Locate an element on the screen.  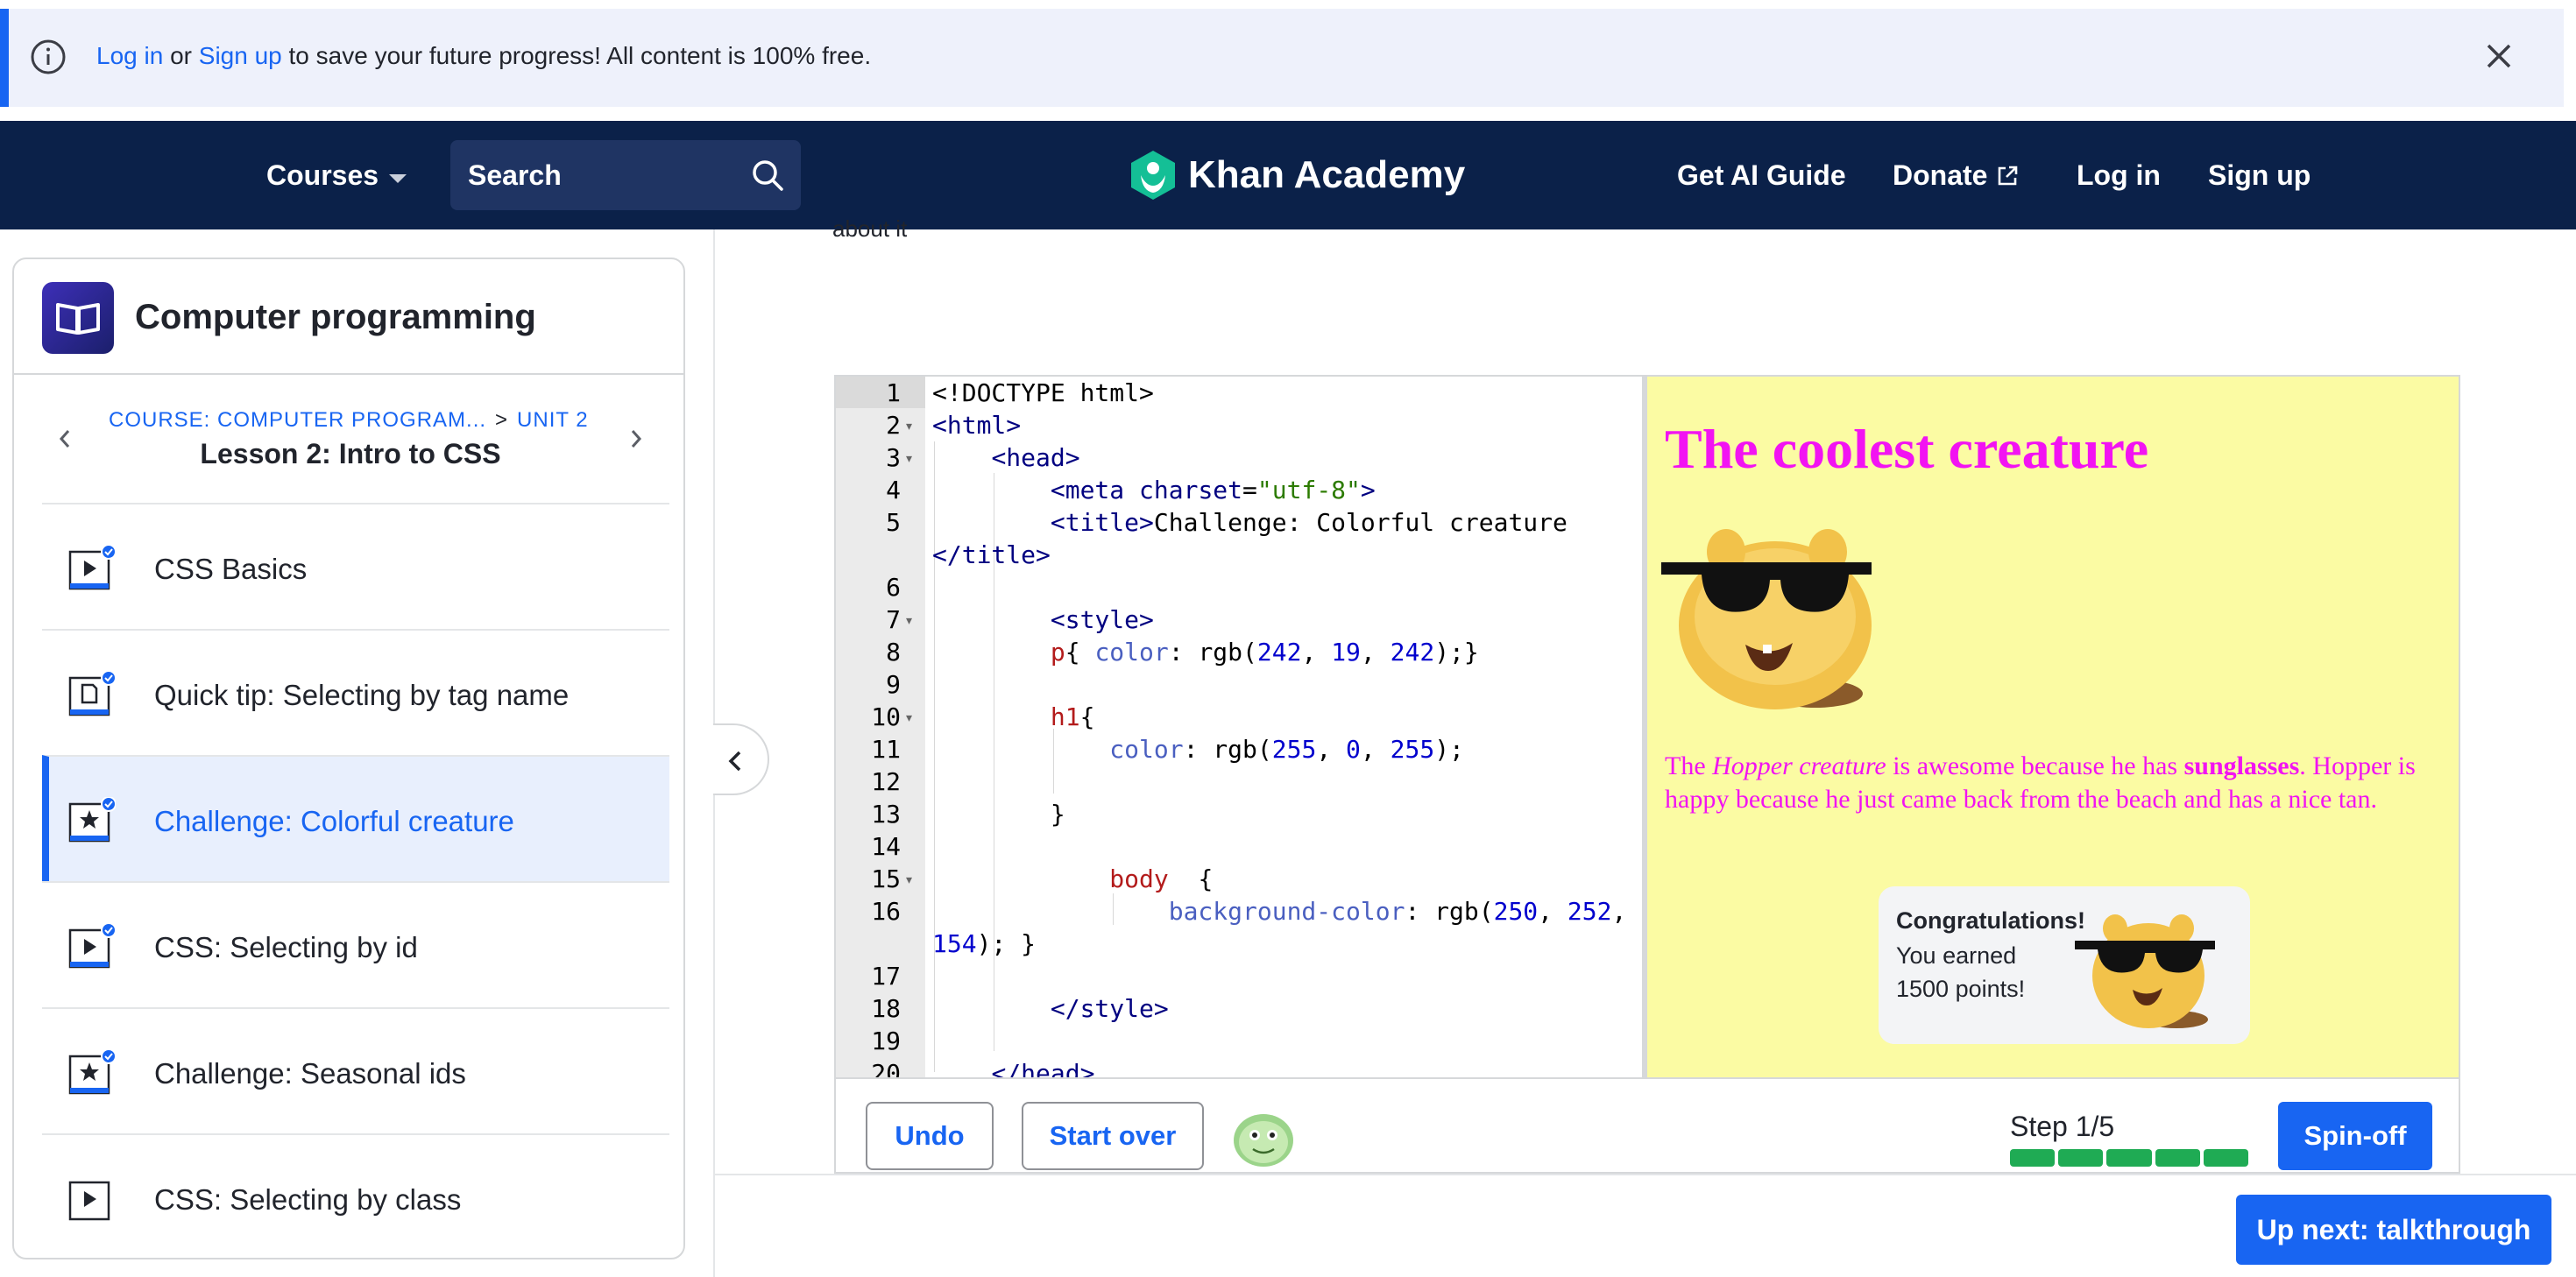
code-line: <html> is located at coordinates (977, 426).